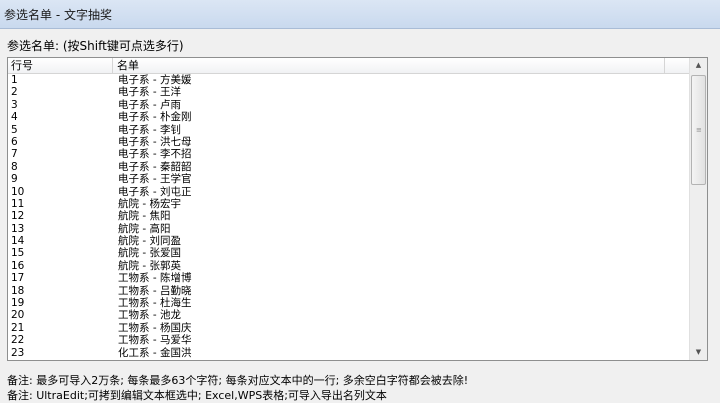 The width and height of the screenshot is (720, 403). Describe the element at coordinates (349, 266) in the screenshot. I see `list-item: 16 航院 - 张郭英` at that location.